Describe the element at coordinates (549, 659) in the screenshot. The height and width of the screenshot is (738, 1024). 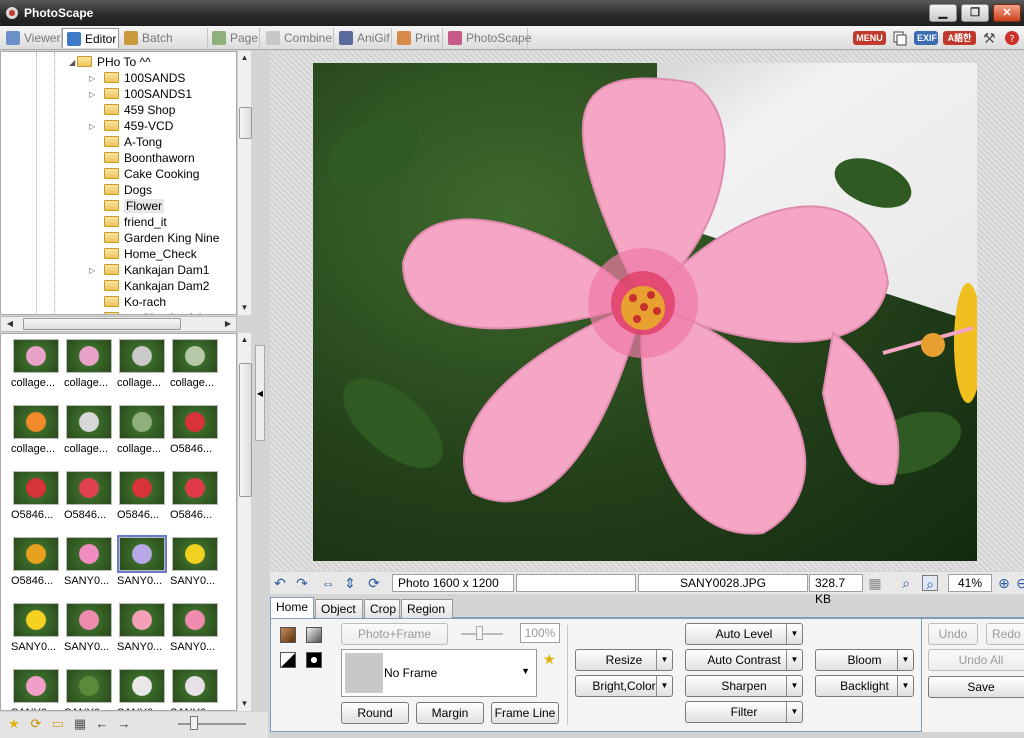
I see `favorite-frame-star-icon: ★` at that location.